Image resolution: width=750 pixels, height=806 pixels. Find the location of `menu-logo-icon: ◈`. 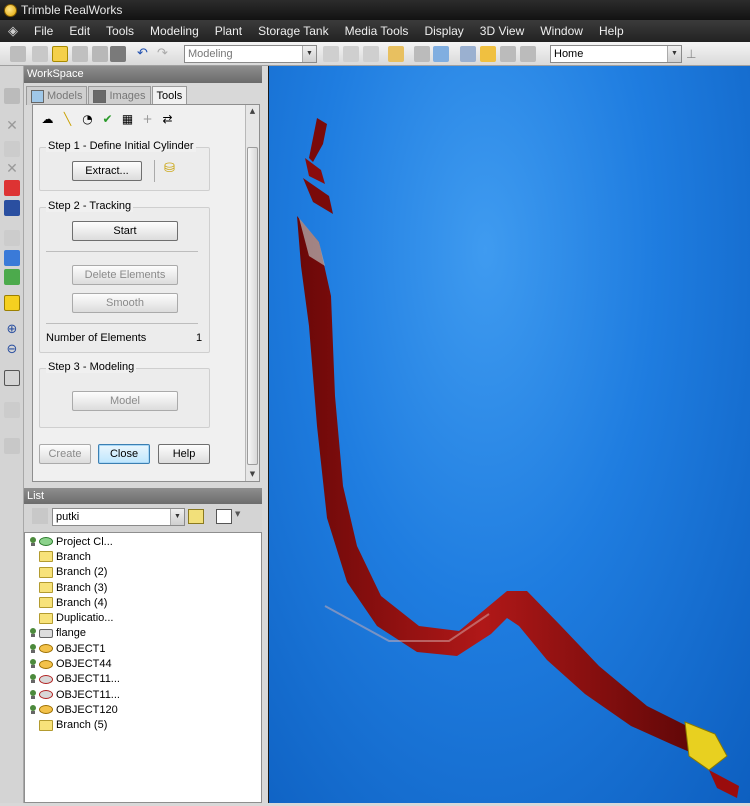

menu-logo-icon: ◈ is located at coordinates (13, 31).